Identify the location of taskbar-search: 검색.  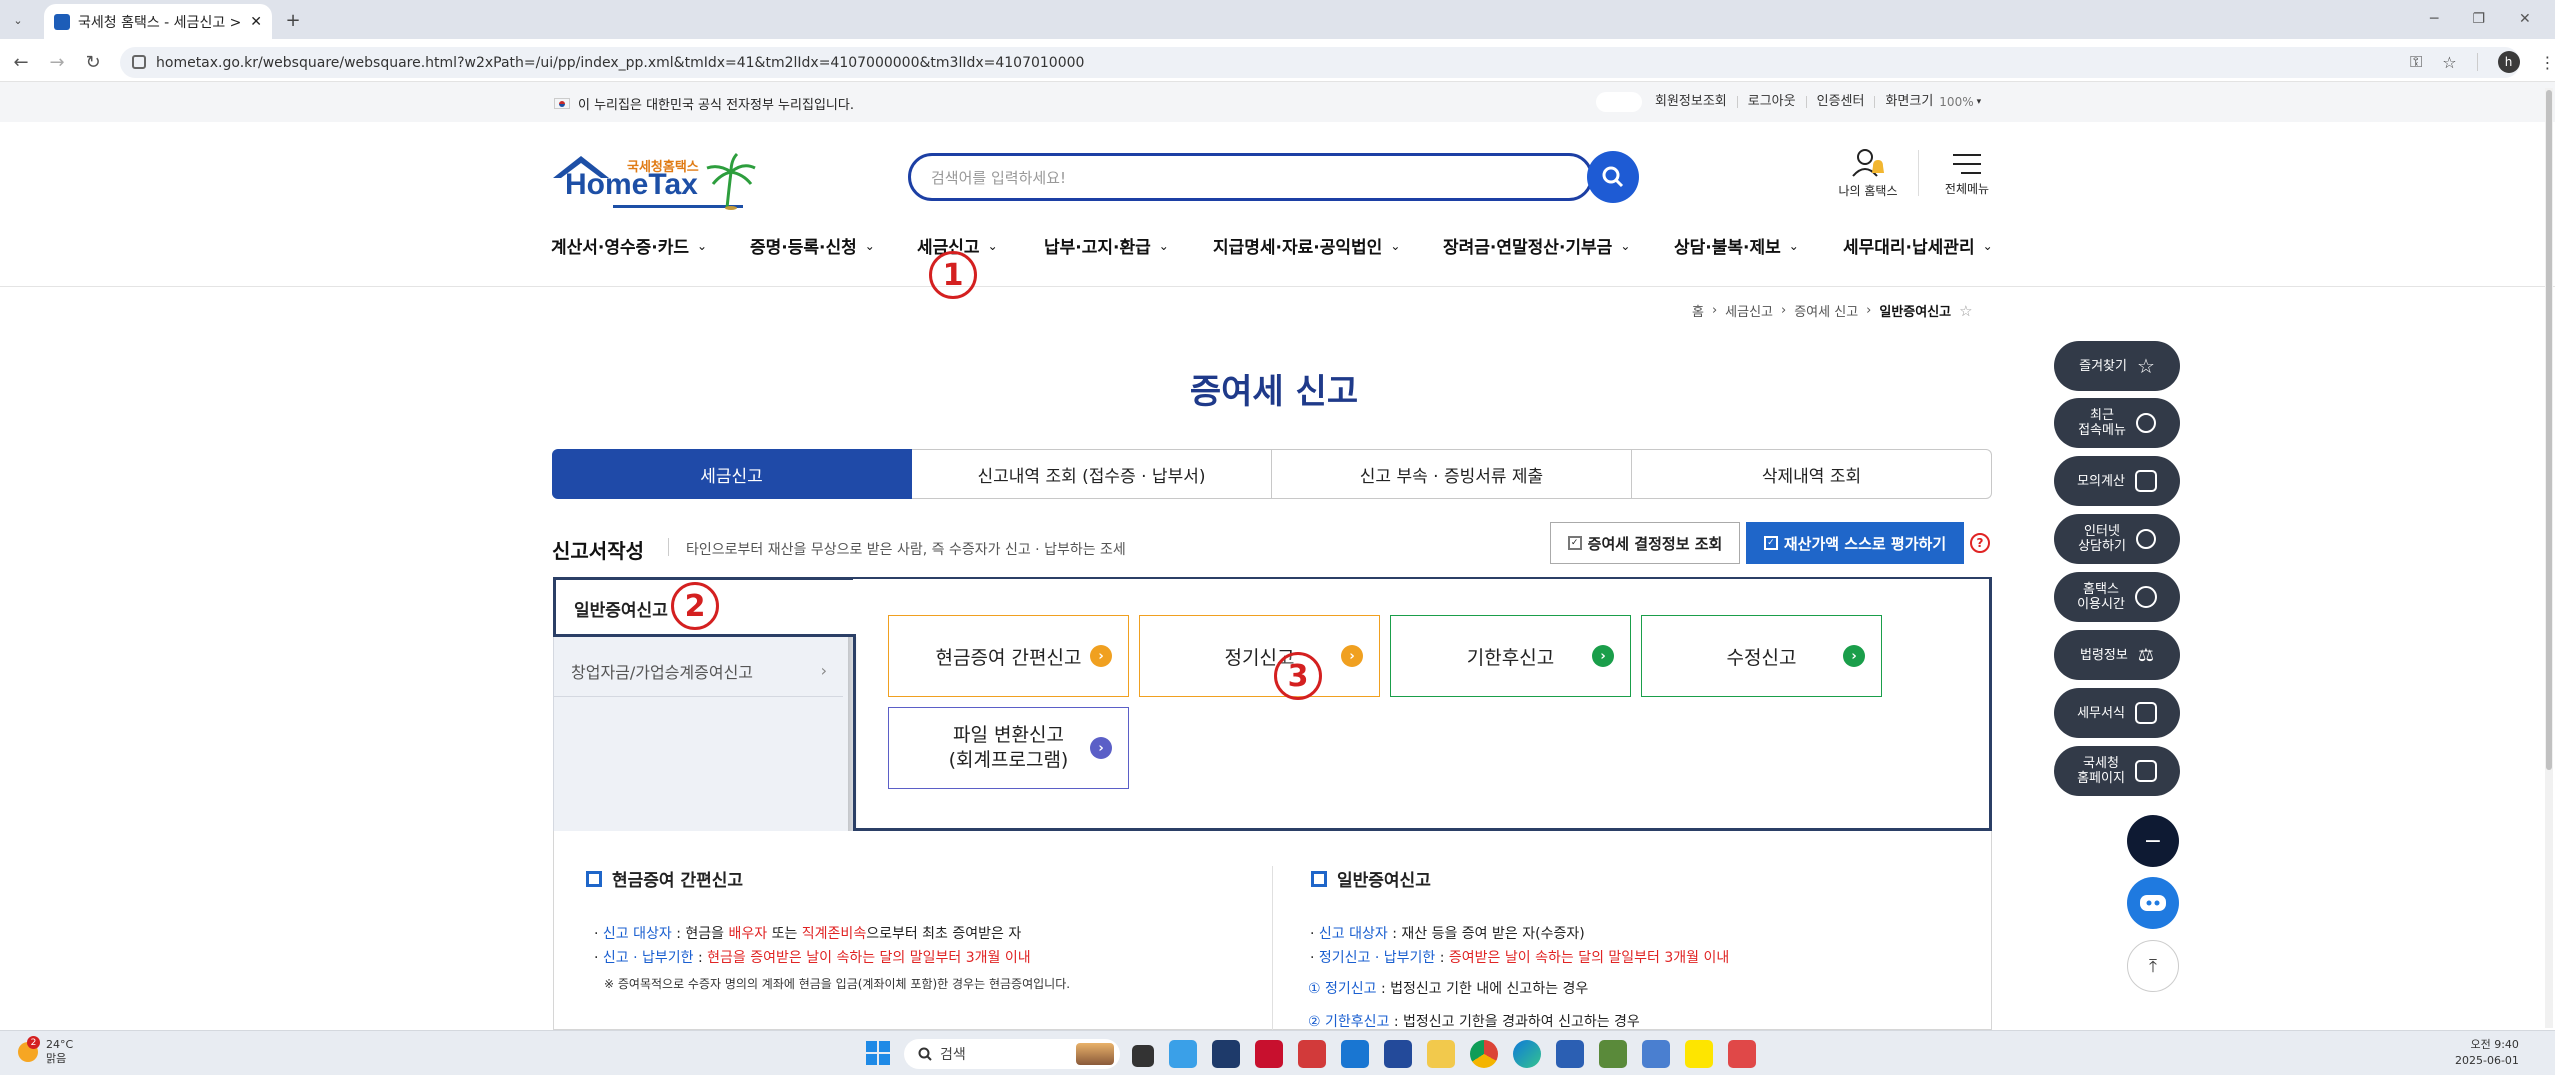
(1012, 1054).